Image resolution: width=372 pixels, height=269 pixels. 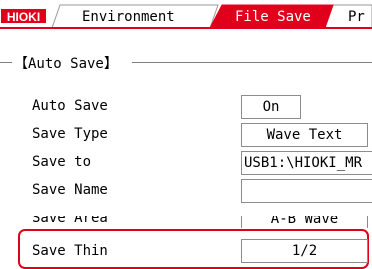 I want to click on section-line-right, so click(x=252, y=62).